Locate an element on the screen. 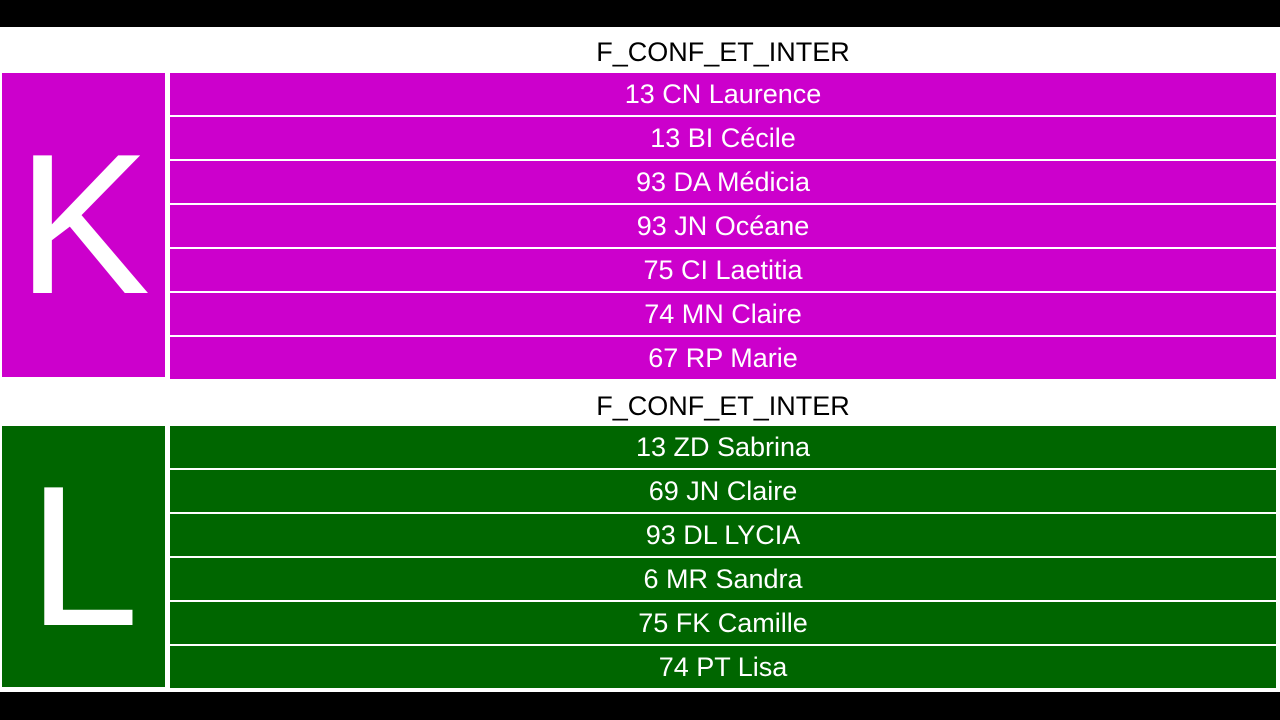 The height and width of the screenshot is (720, 1280). list-item: 13 ZD Sabrina is located at coordinates (723, 447).